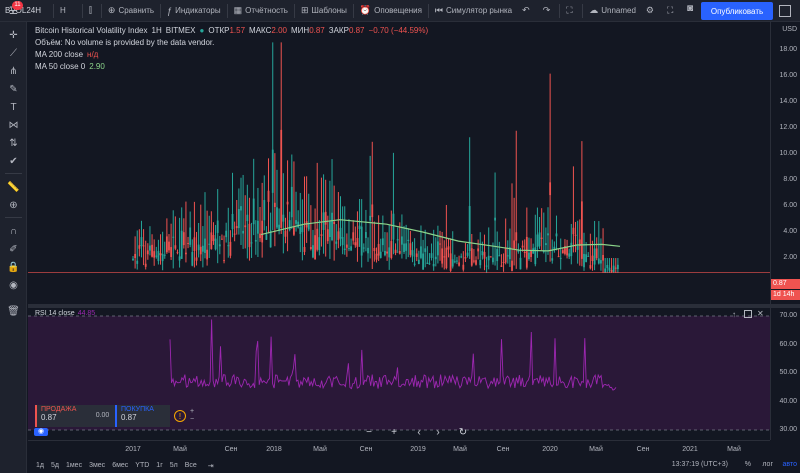  What do you see at coordinates (13, 187) in the screenshot?
I see `ruler-icon: 📏` at bounding box center [13, 187].